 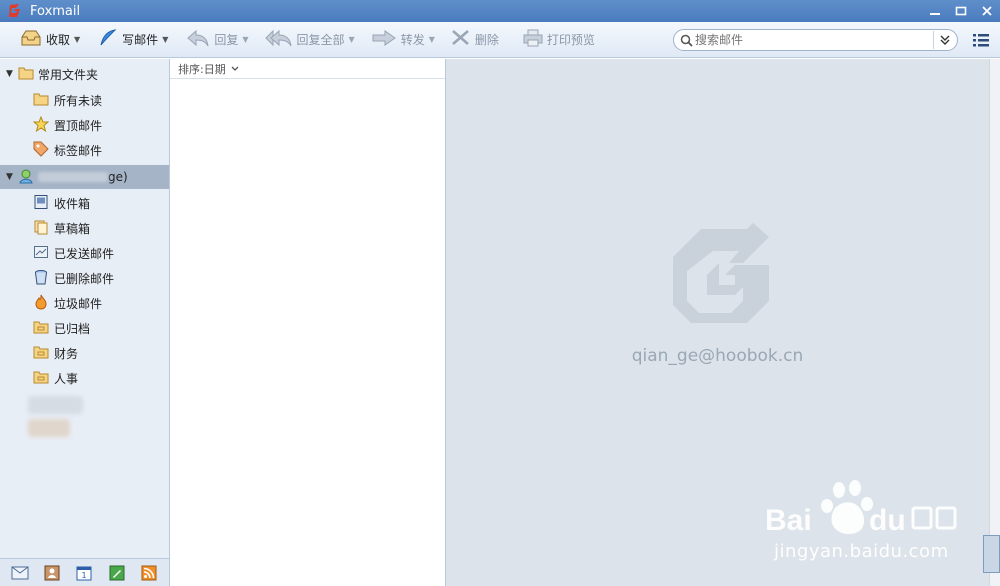 I want to click on calendar-module-icon: 1, so click(x=84, y=573).